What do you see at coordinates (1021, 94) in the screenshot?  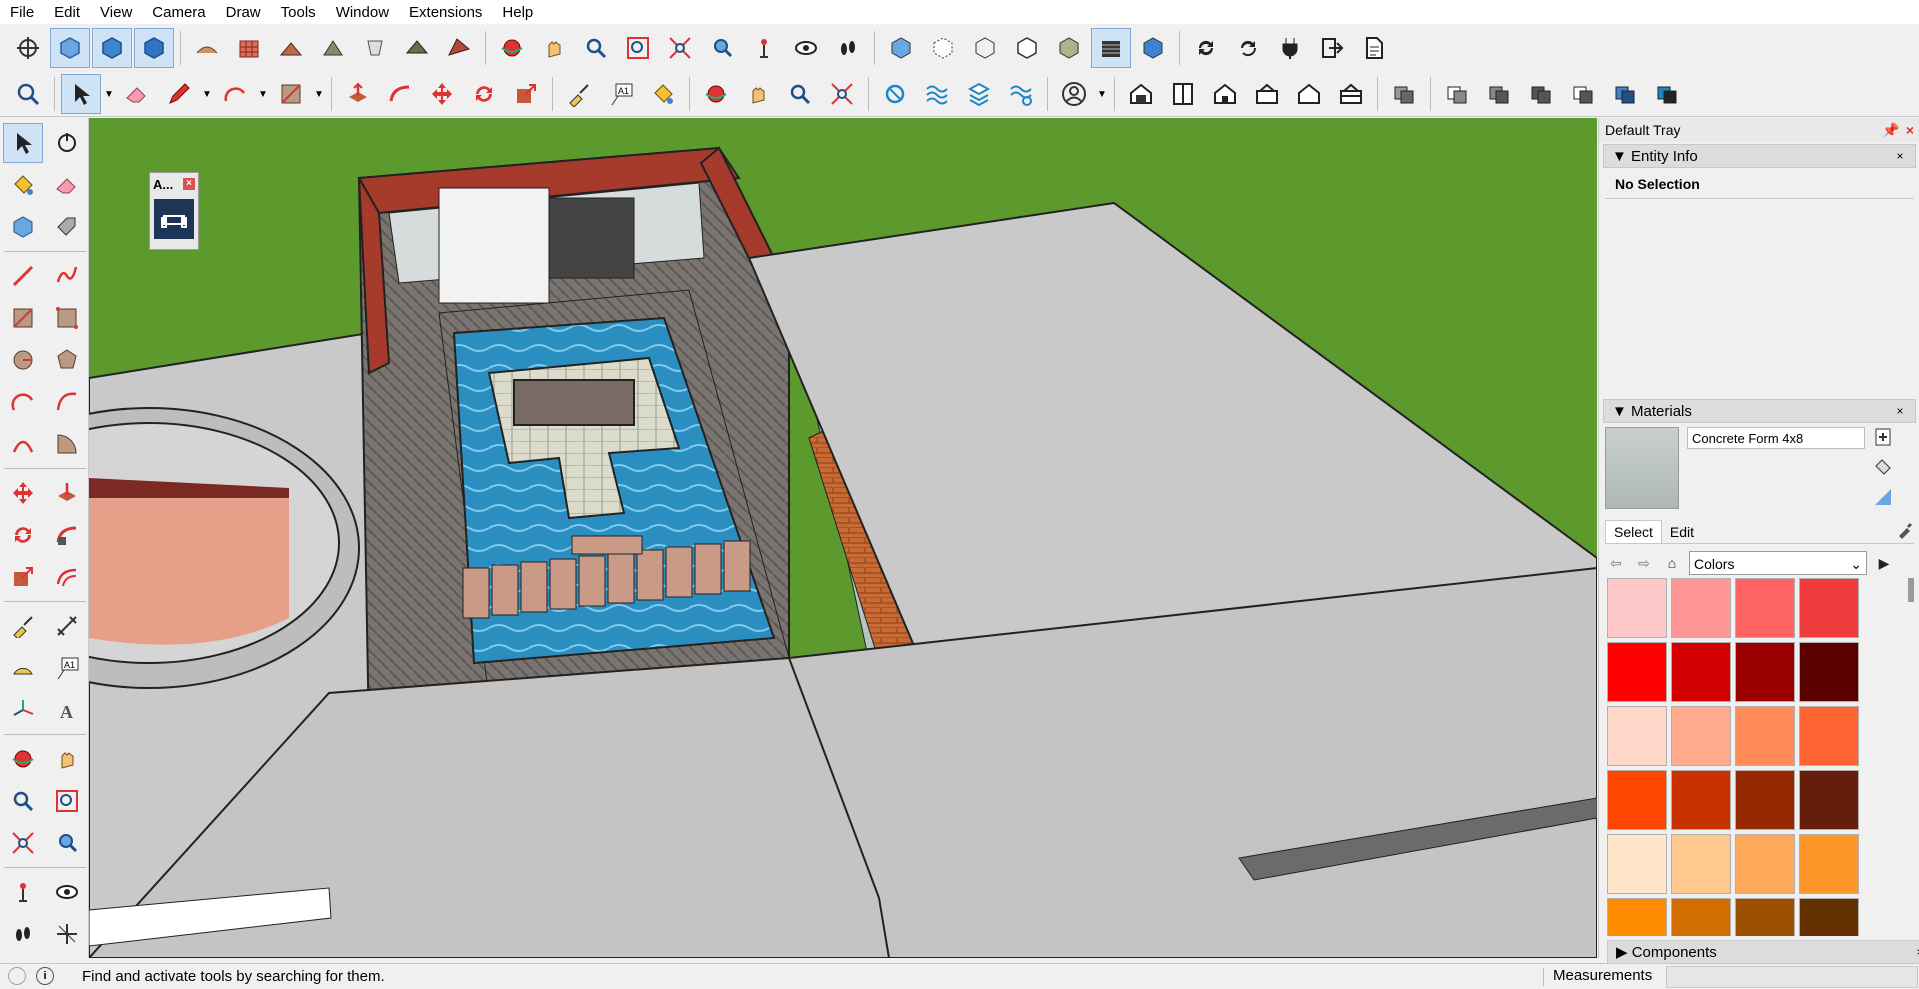 I see `section-settings-icon` at bounding box center [1021, 94].